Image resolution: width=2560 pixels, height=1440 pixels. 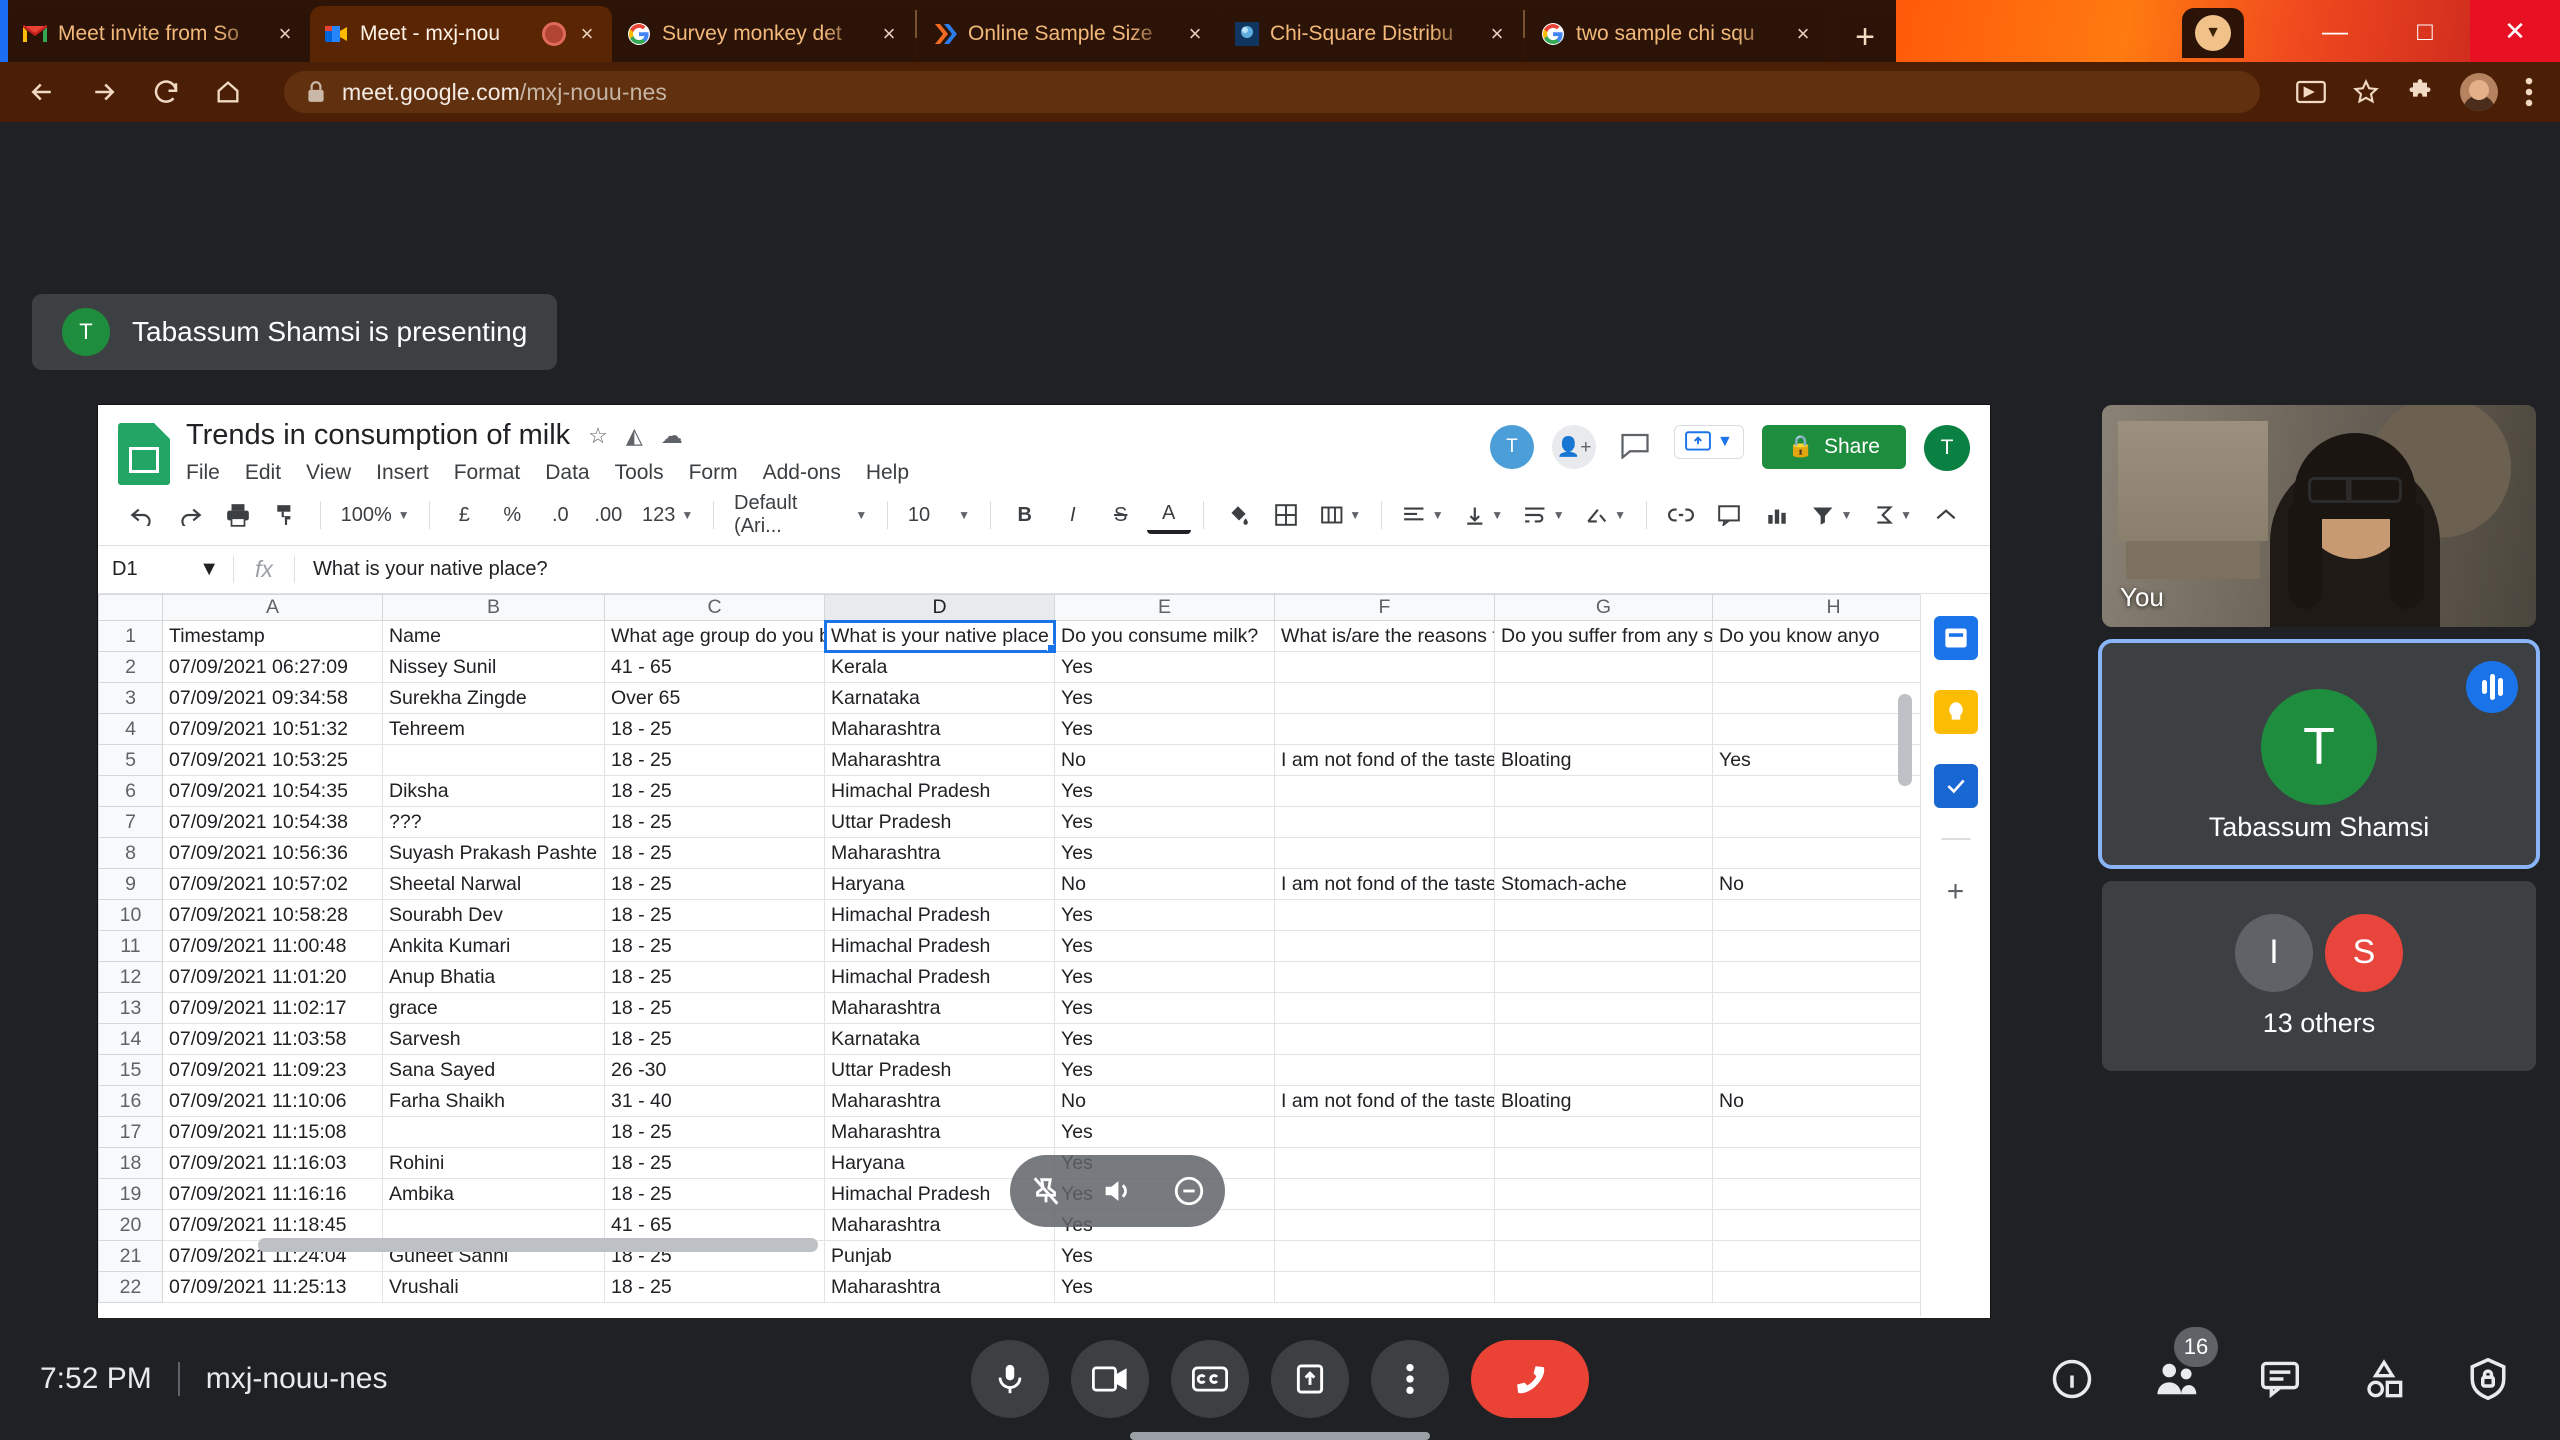 What do you see at coordinates (2529, 92) in the screenshot?
I see `browser-menu-icon` at bounding box center [2529, 92].